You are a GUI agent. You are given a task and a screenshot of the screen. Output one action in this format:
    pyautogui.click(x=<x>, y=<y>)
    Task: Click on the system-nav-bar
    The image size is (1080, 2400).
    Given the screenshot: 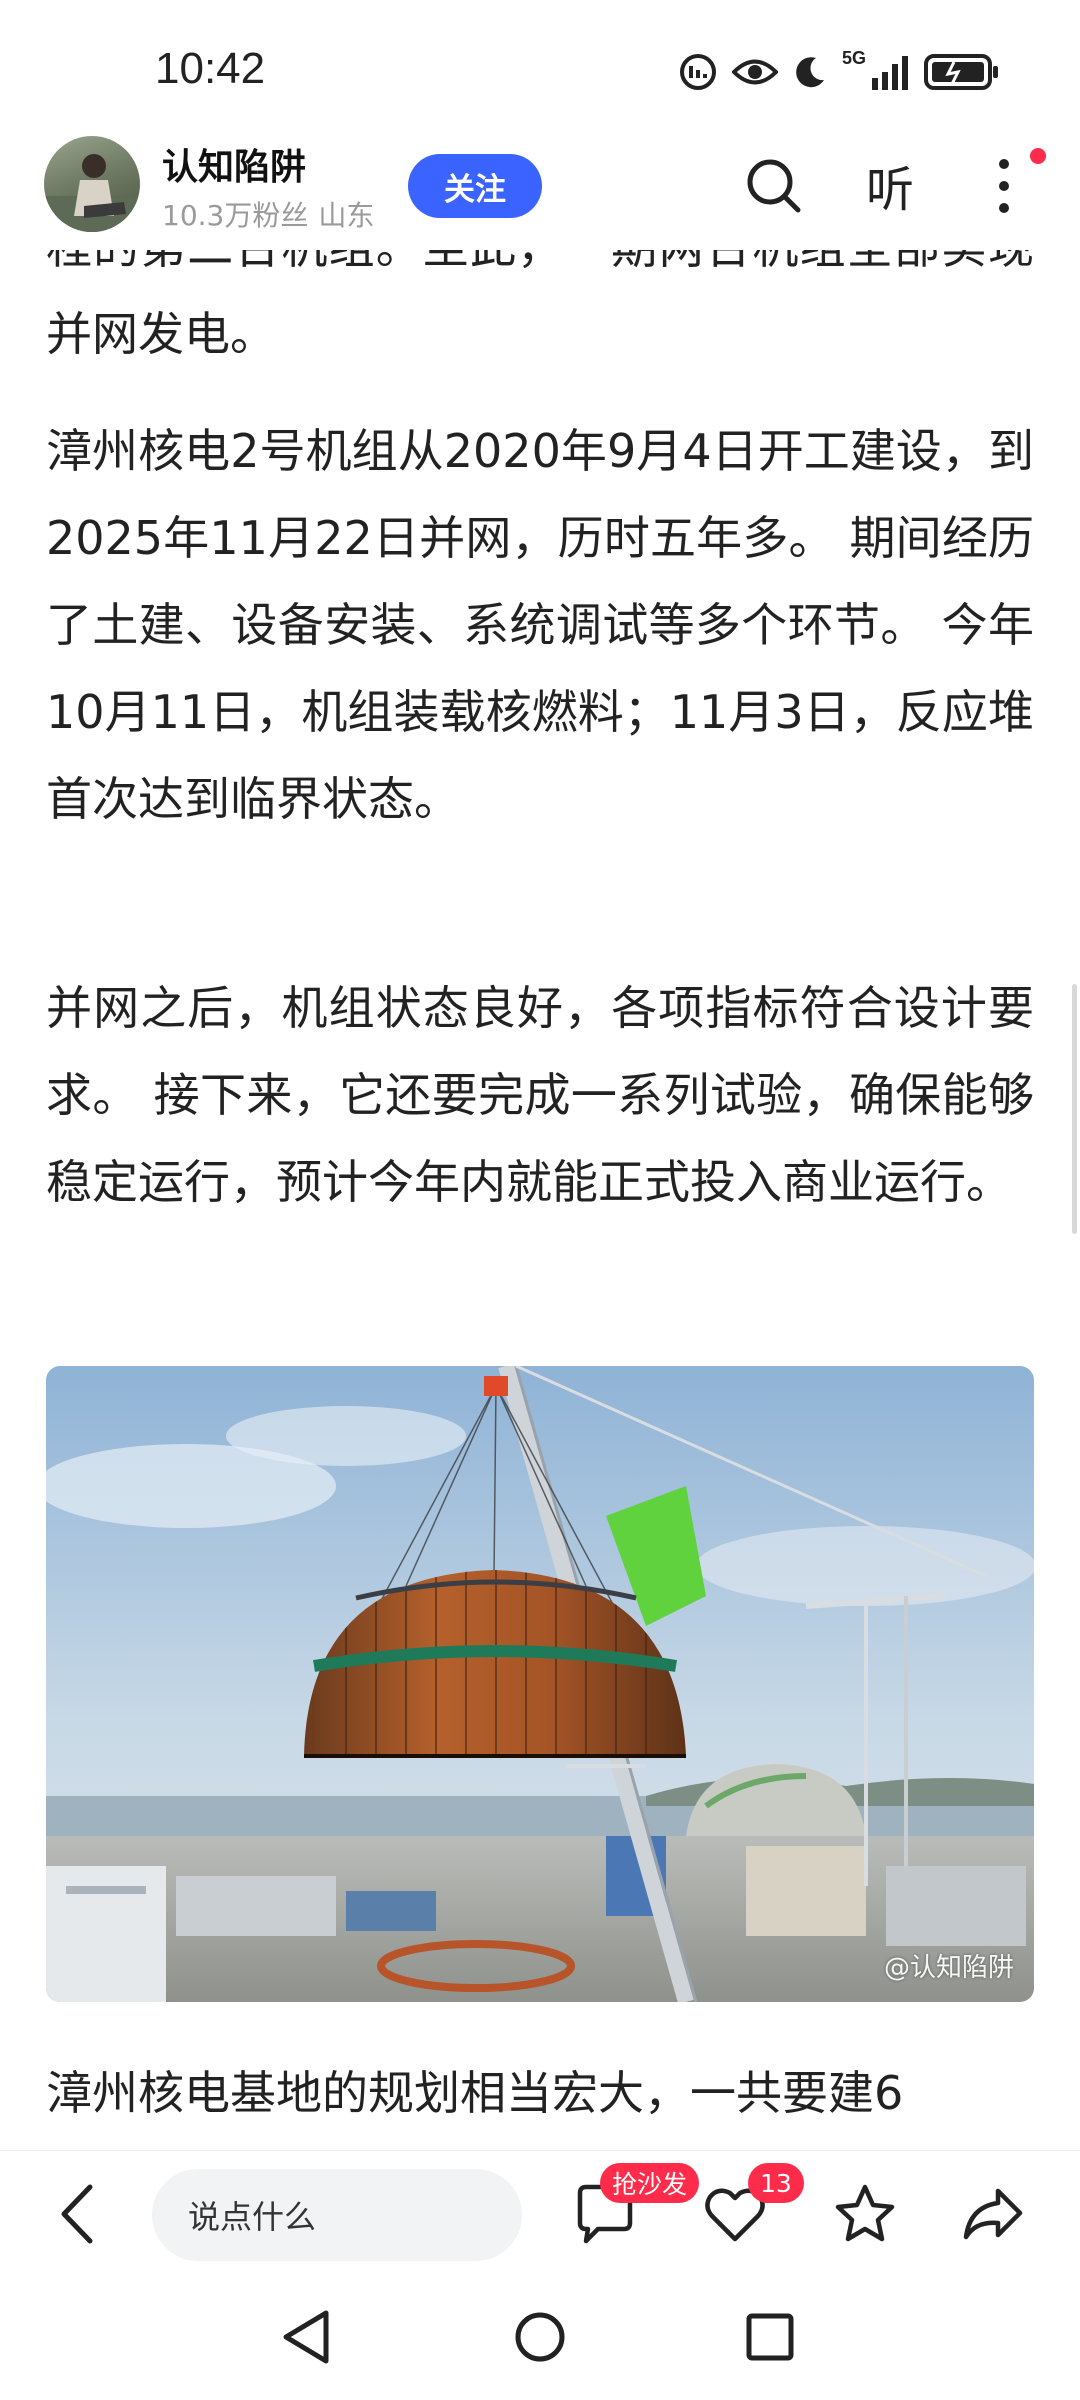 What is the action you would take?
    pyautogui.click(x=540, y=2337)
    